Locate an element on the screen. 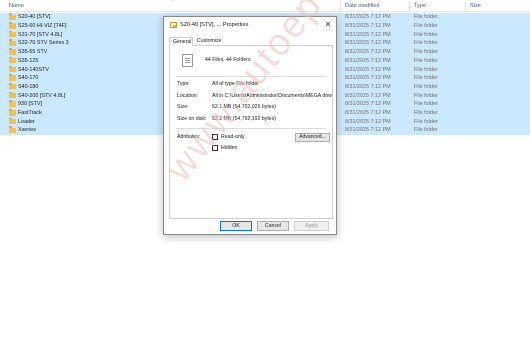 This screenshot has width=530, height=358. close-button: ✕ is located at coordinates (328, 25).